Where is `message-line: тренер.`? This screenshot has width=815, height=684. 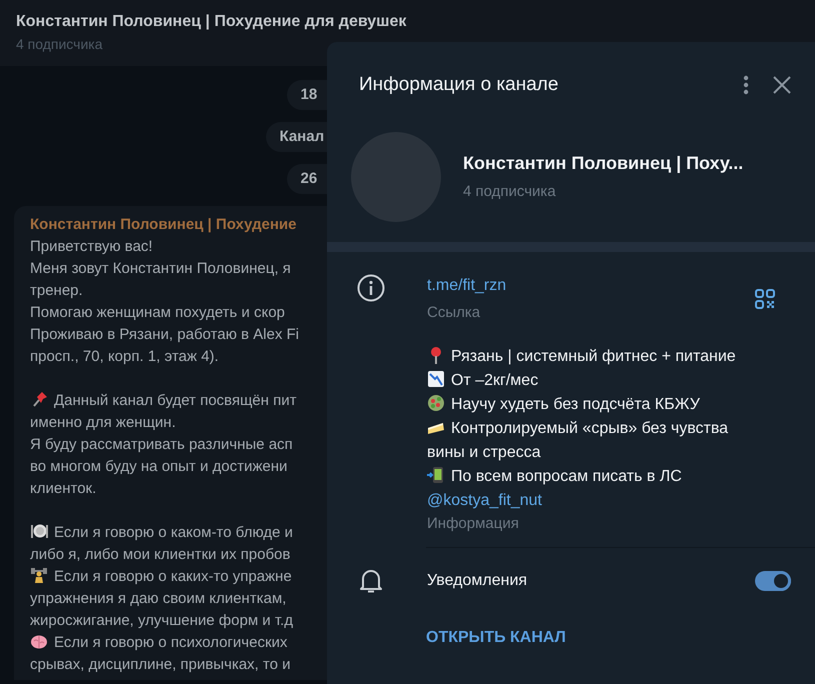 message-line: тренер. is located at coordinates (56, 290).